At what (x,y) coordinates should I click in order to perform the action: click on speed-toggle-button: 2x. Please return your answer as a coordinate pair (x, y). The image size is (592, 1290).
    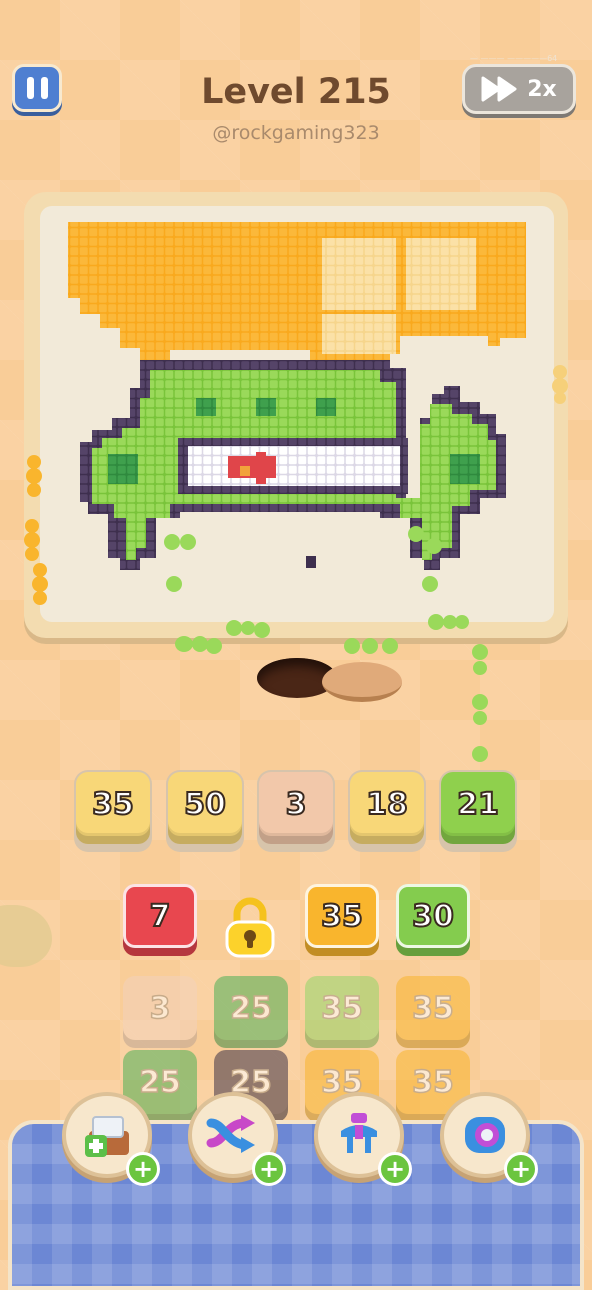
    Looking at the image, I should click on (519, 89).